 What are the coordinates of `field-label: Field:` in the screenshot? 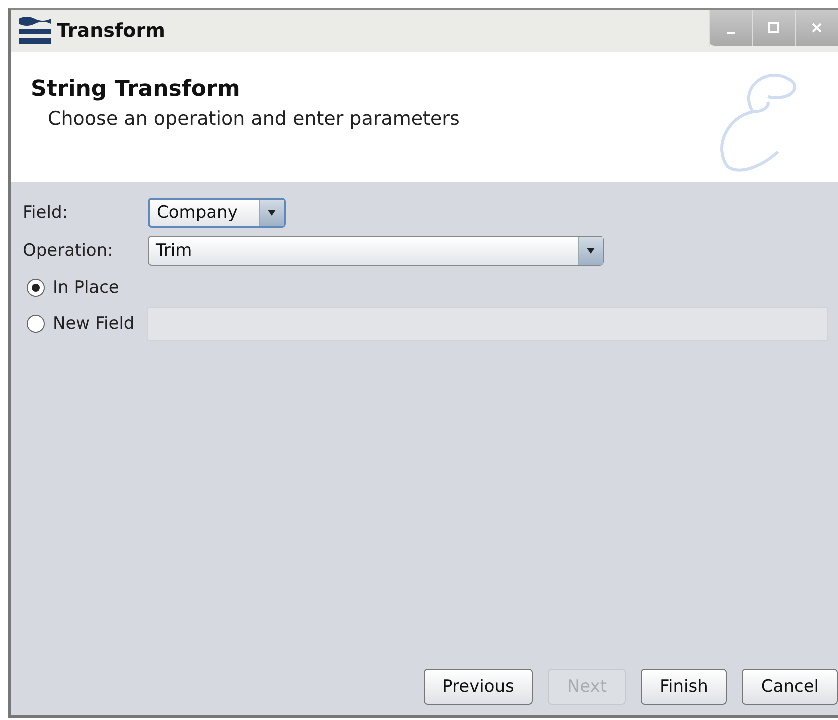 It's located at (46, 213).